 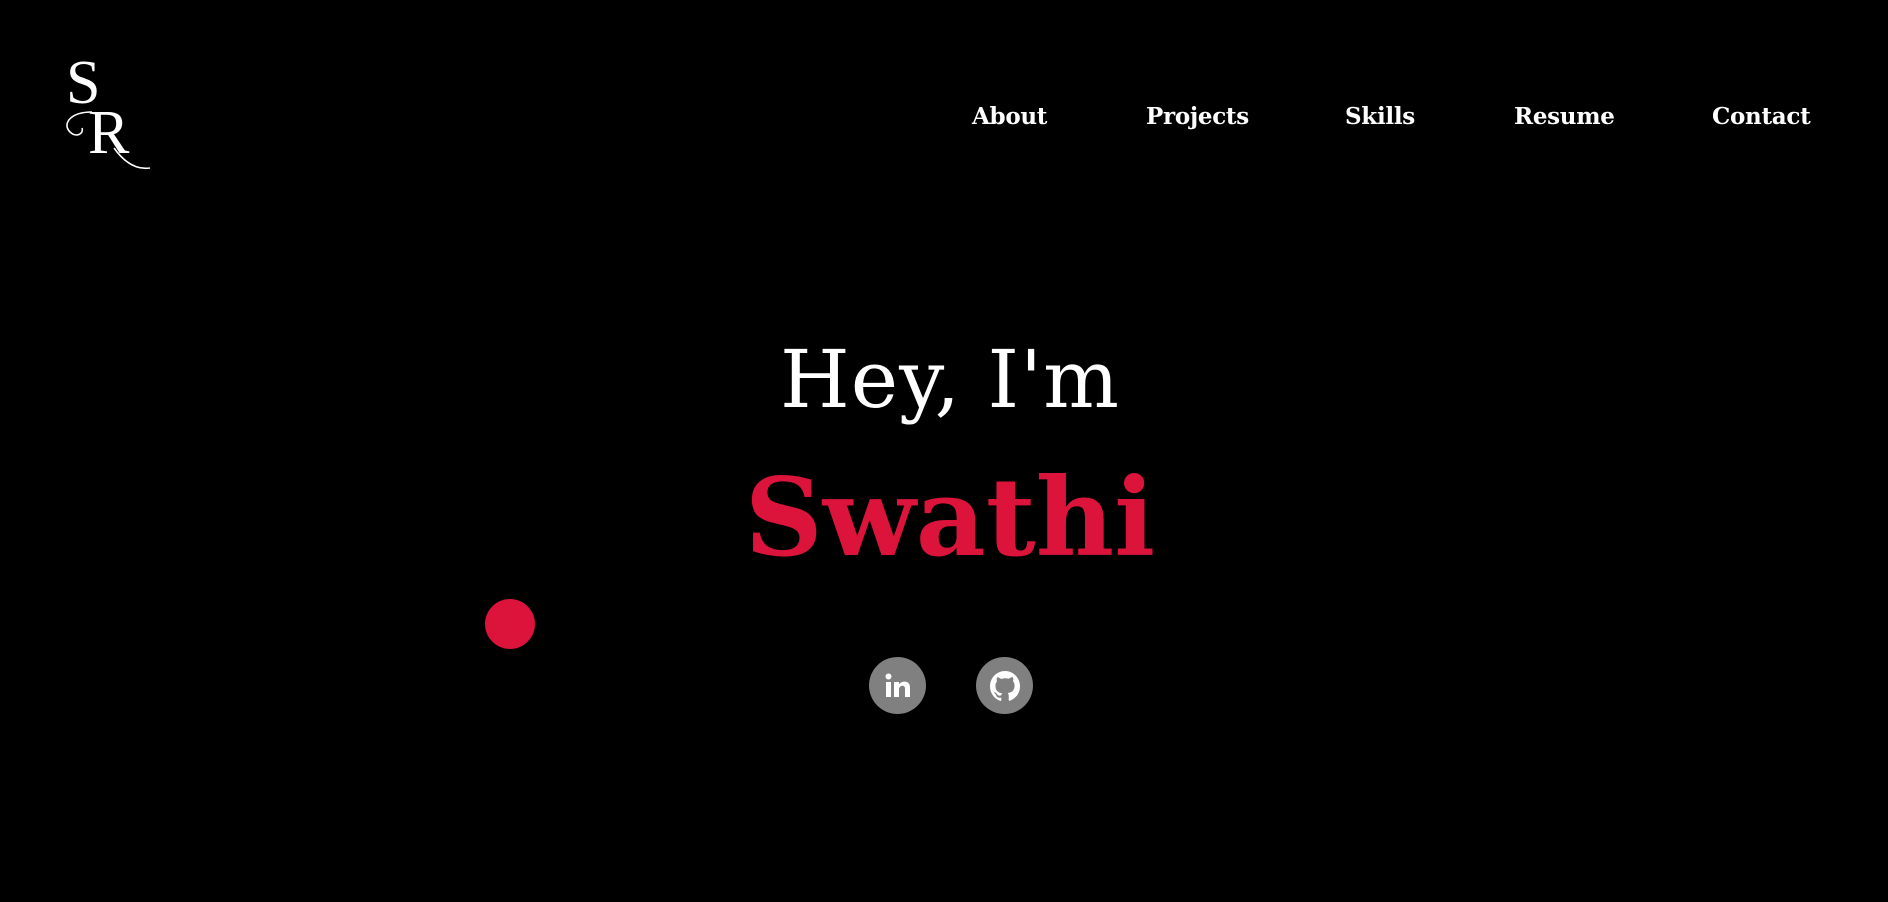 I want to click on linkedin-button, so click(x=897, y=685).